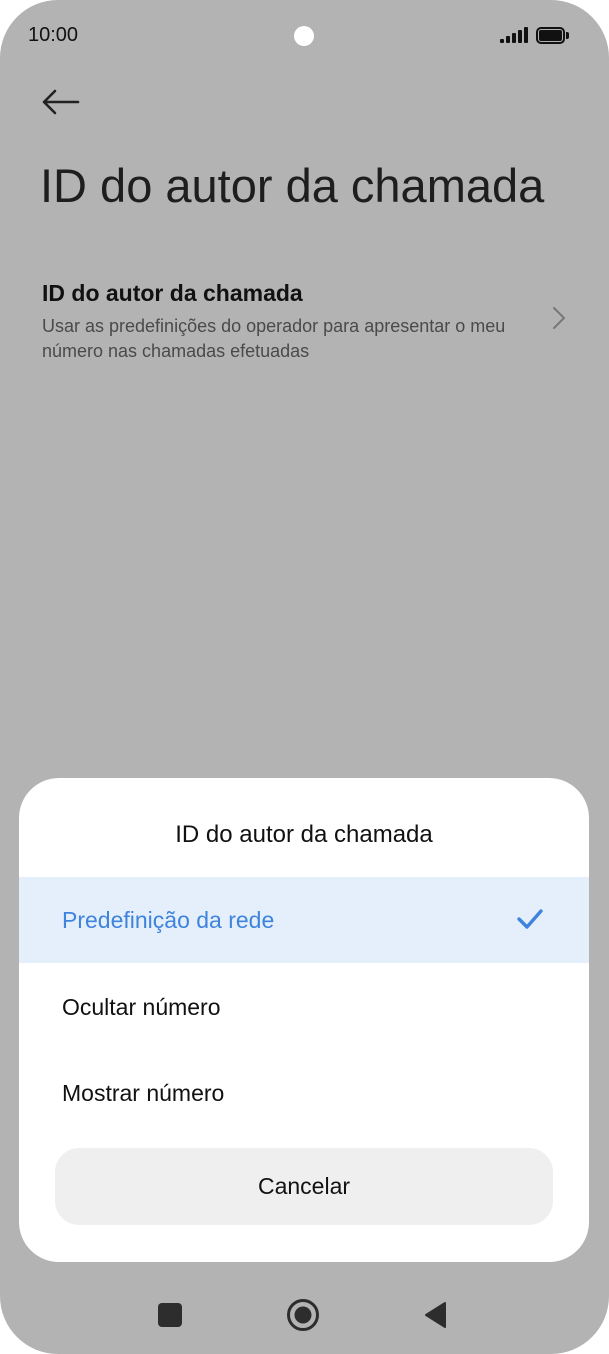 Image resolution: width=609 pixels, height=1354 pixels. Describe the element at coordinates (304, 834) in the screenshot. I see `dialog-title: ID do autor da chamada` at that location.